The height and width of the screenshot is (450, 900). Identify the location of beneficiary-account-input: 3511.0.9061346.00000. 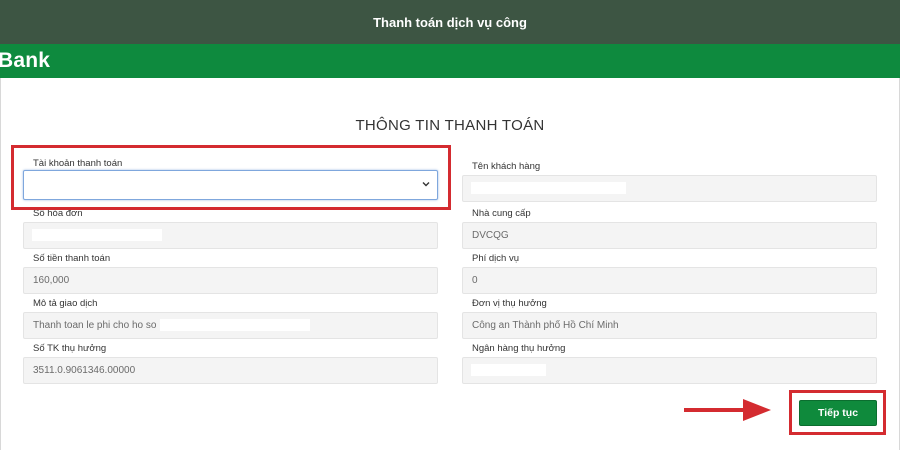
(230, 370).